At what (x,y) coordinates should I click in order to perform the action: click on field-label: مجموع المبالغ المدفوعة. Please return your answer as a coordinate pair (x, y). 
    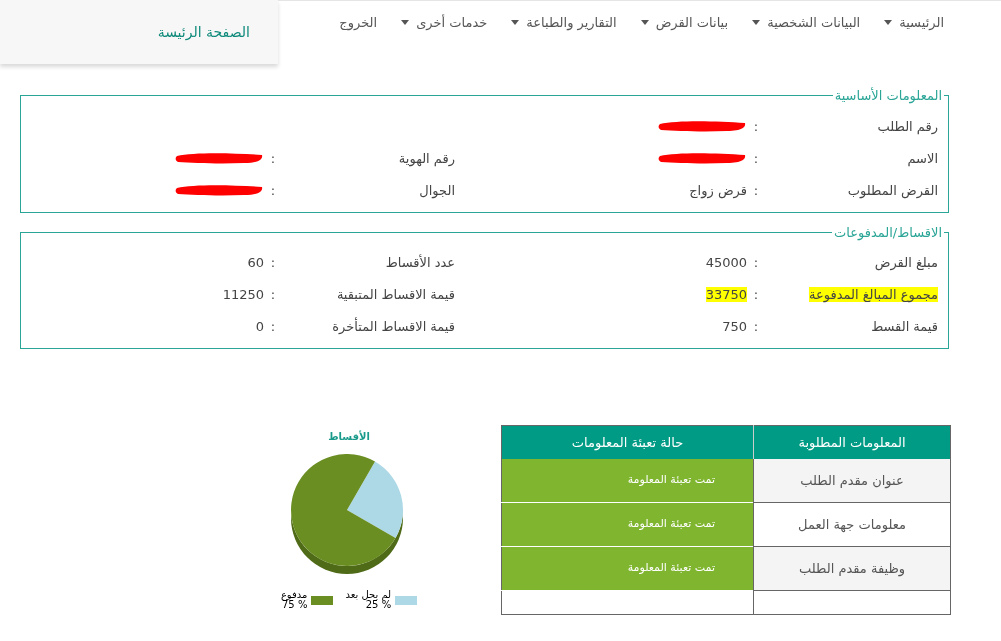
    Looking at the image, I should click on (873, 294).